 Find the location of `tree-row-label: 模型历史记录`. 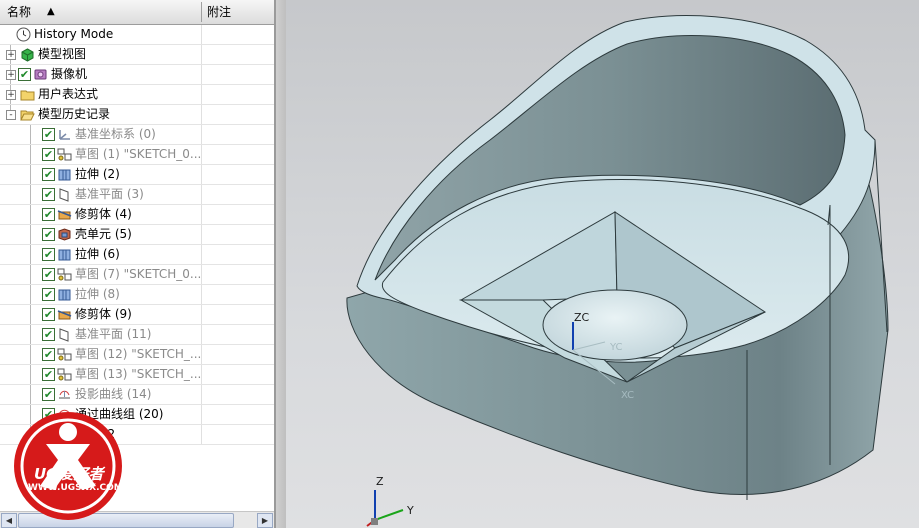

tree-row-label: 模型历史记录 is located at coordinates (74, 114).